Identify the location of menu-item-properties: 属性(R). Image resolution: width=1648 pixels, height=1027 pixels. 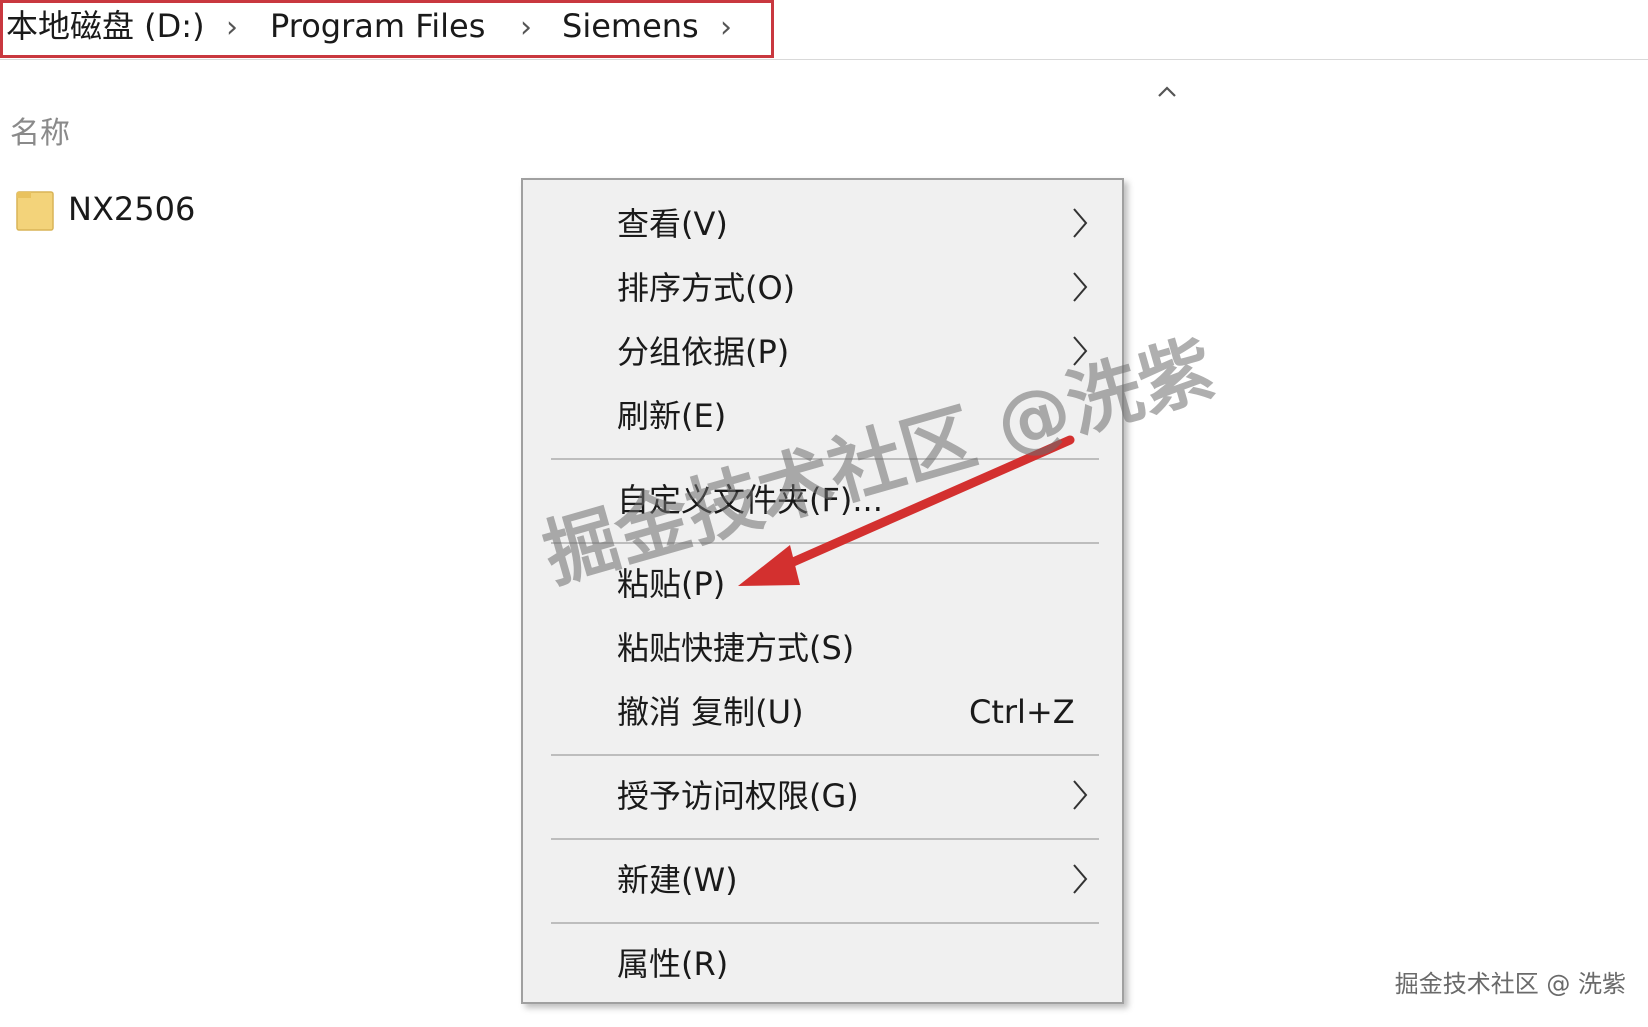
(672, 964).